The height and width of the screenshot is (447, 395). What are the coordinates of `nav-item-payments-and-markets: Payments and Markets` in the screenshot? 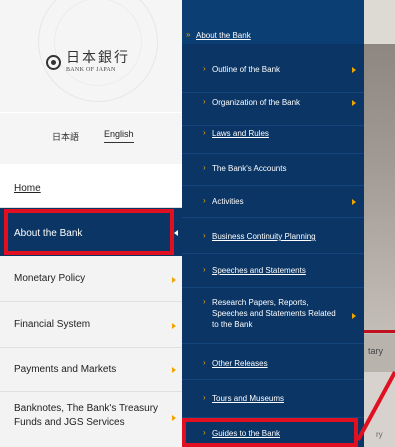 It's located at (91, 370).